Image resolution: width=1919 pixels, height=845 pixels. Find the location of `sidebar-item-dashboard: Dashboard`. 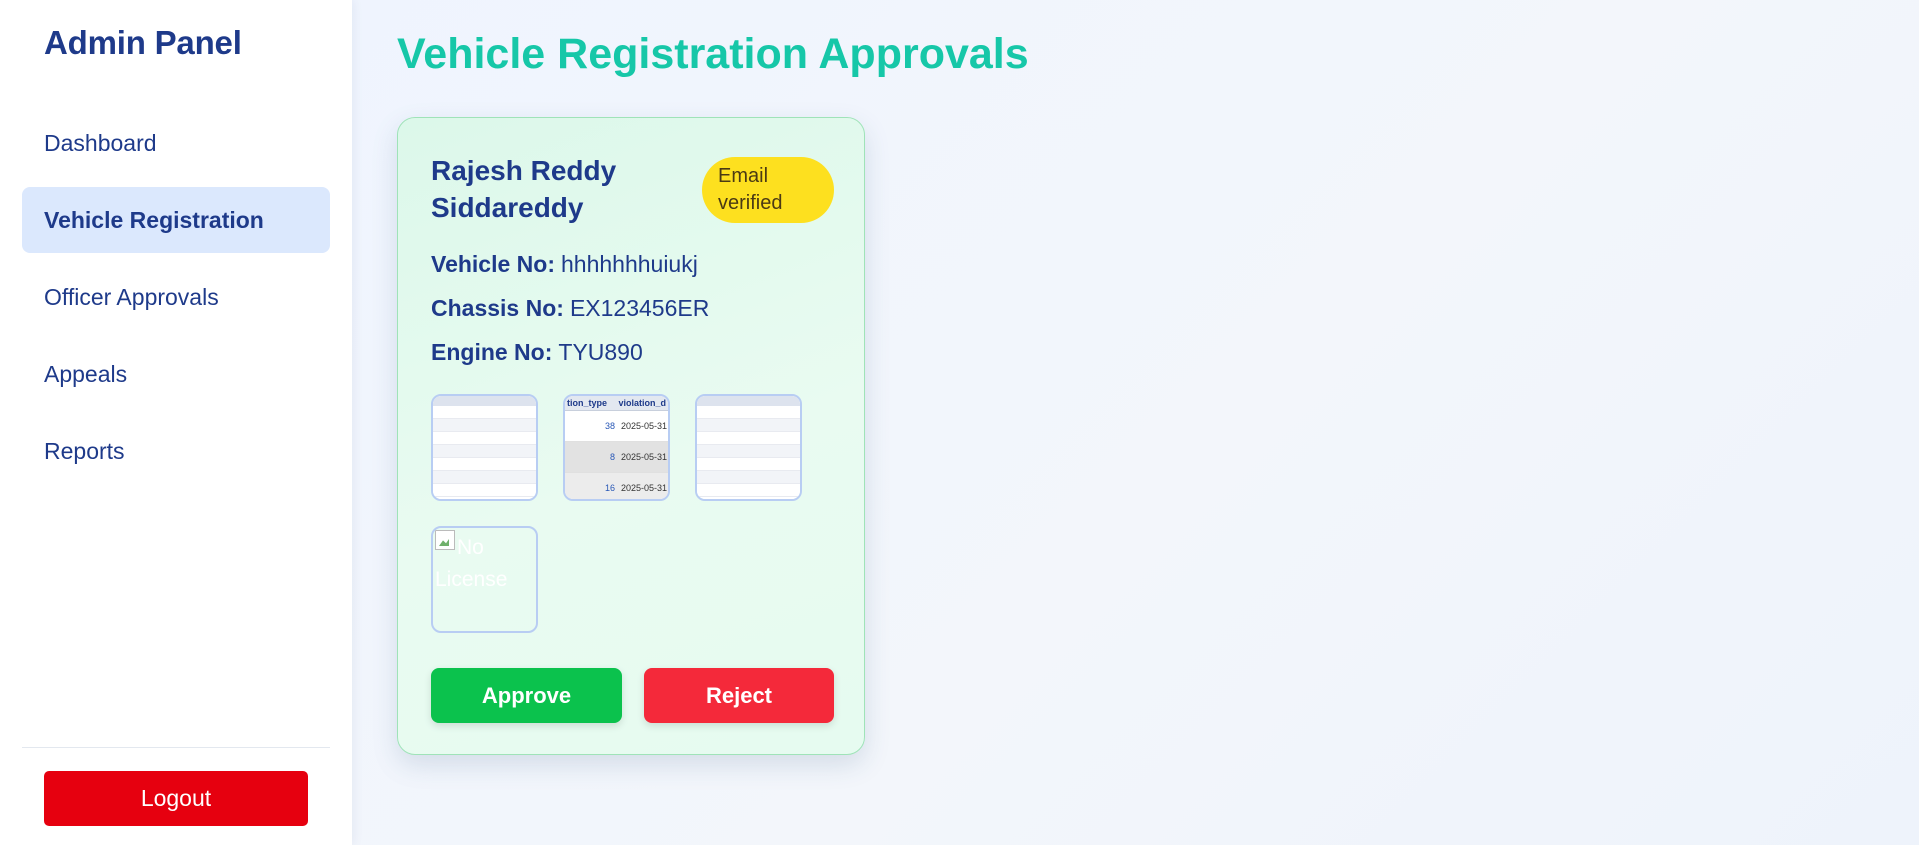

sidebar-item-dashboard: Dashboard is located at coordinates (176, 143).